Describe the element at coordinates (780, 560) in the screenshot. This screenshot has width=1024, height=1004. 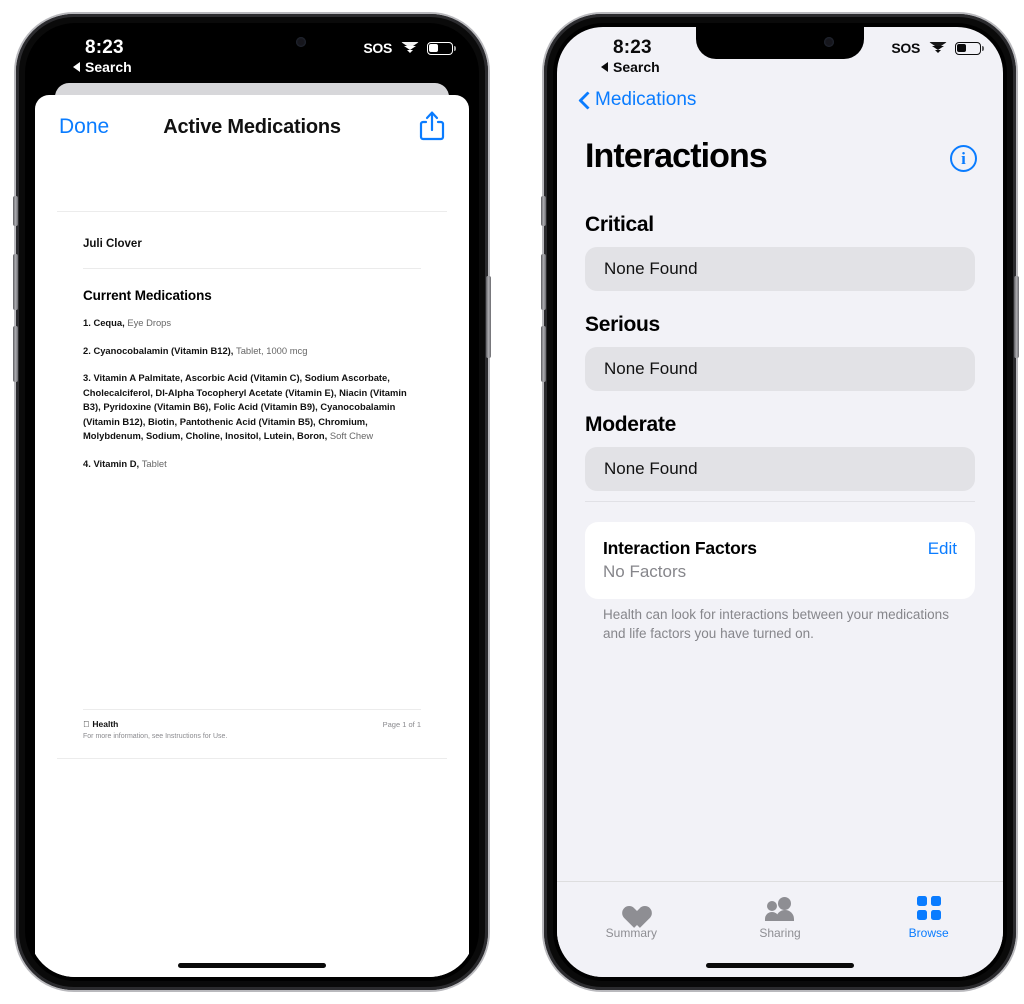
I see `interaction-factors-card: Interaction Factors Edit No Factors` at that location.